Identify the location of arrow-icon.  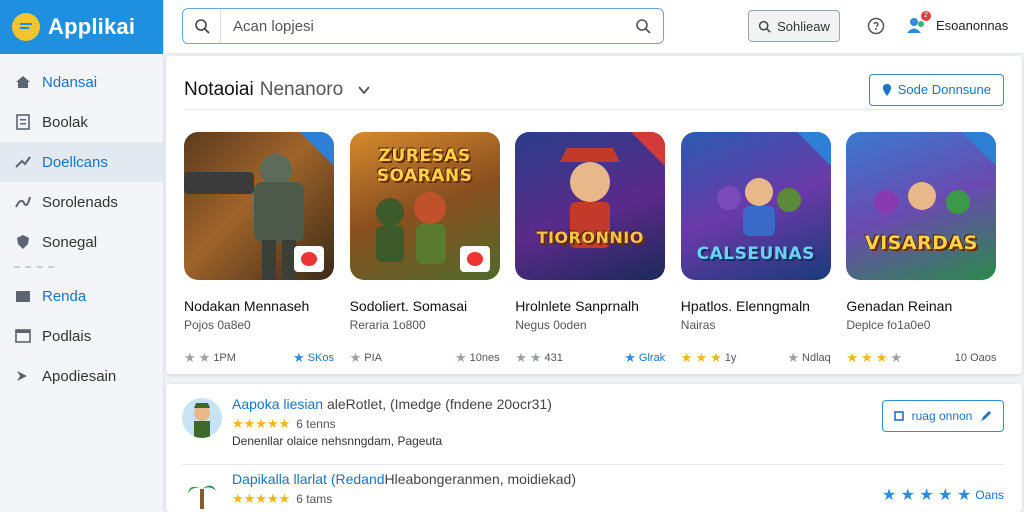
(22, 376).